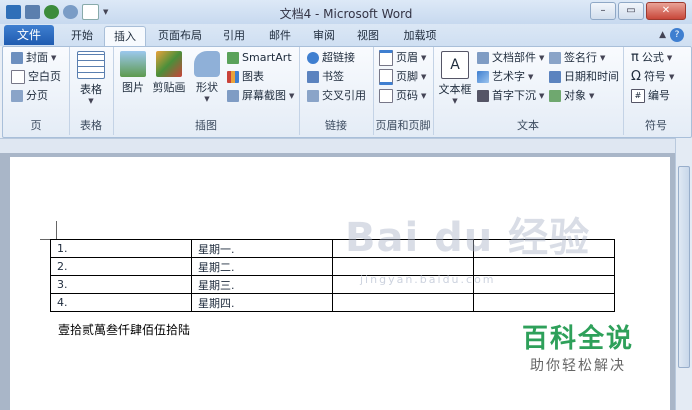 The height and width of the screenshot is (410, 692). What do you see at coordinates (402, 77) in the screenshot?
I see `footer-button: 页脚 ▼` at bounding box center [402, 77].